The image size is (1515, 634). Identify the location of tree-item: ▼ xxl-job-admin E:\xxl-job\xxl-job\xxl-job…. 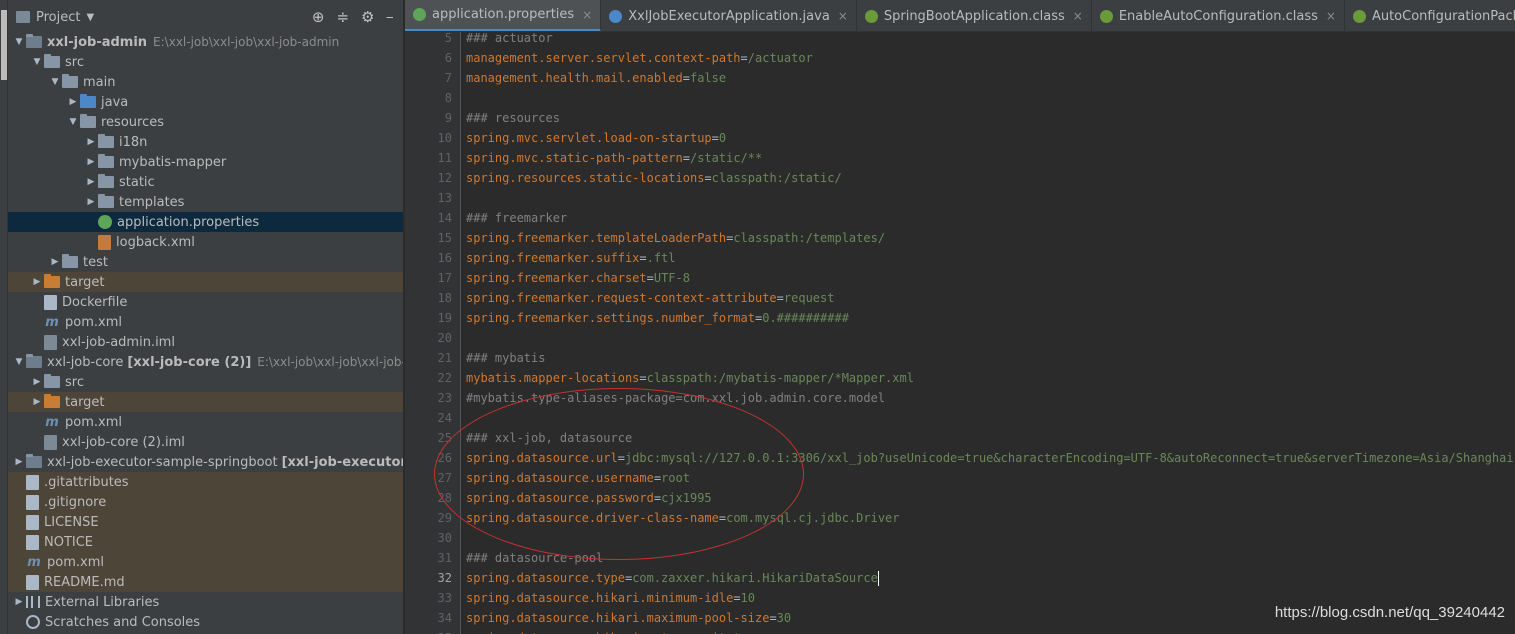
(205, 42).